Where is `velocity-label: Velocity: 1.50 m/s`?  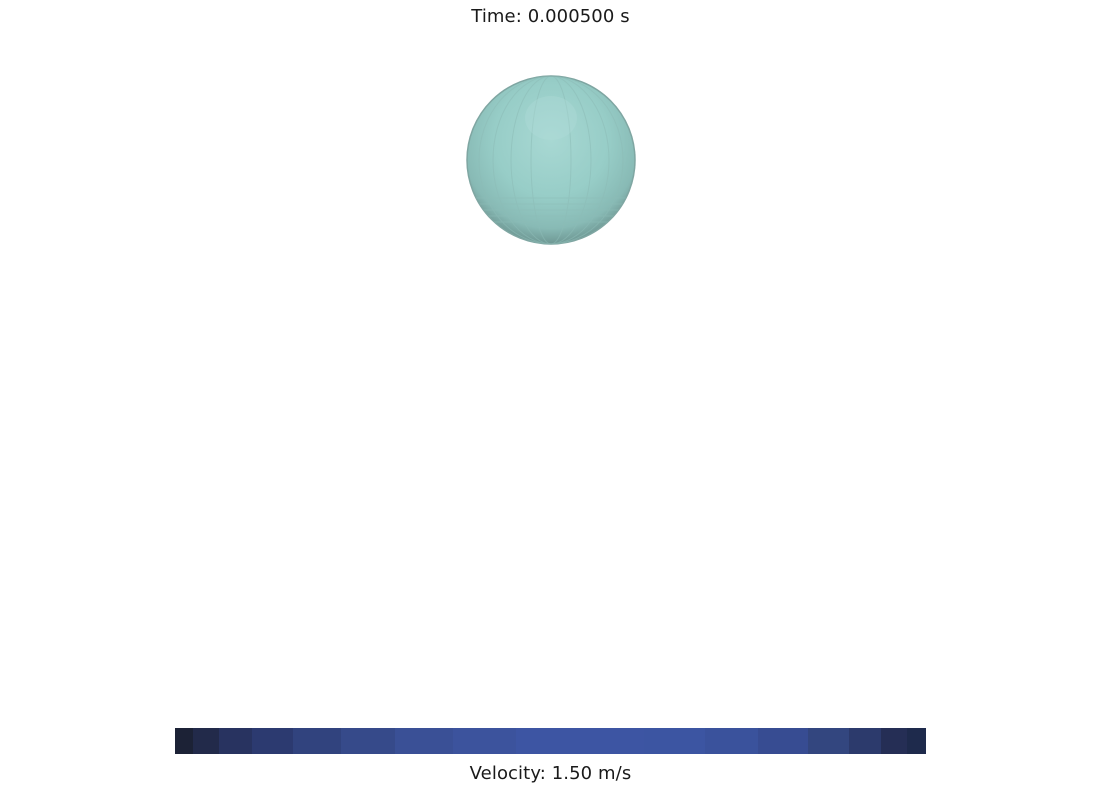 velocity-label: Velocity: 1.50 m/s is located at coordinates (550, 773).